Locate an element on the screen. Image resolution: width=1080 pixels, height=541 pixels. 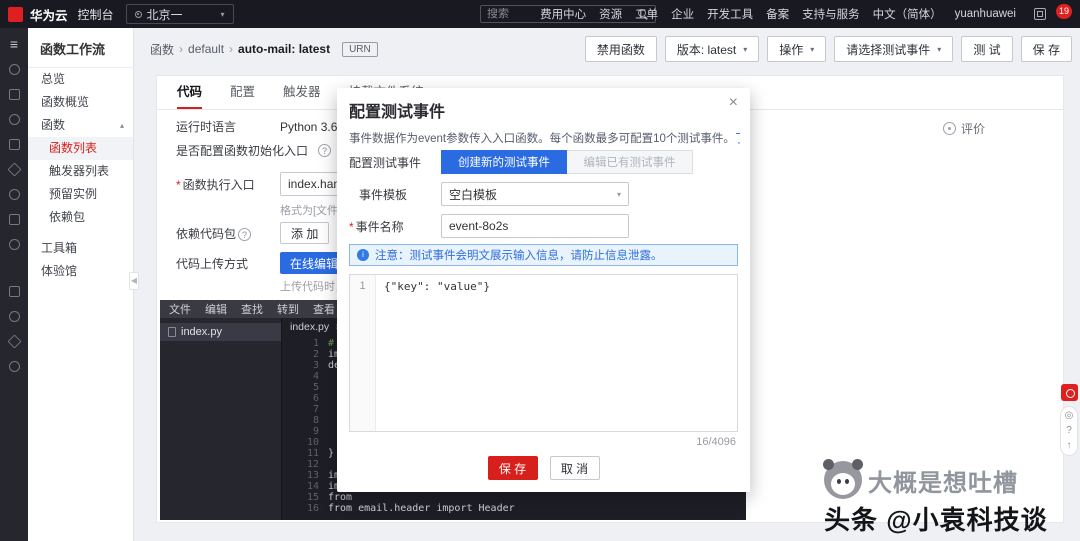
code-line: 15 from is located at coordinates (514, 497).